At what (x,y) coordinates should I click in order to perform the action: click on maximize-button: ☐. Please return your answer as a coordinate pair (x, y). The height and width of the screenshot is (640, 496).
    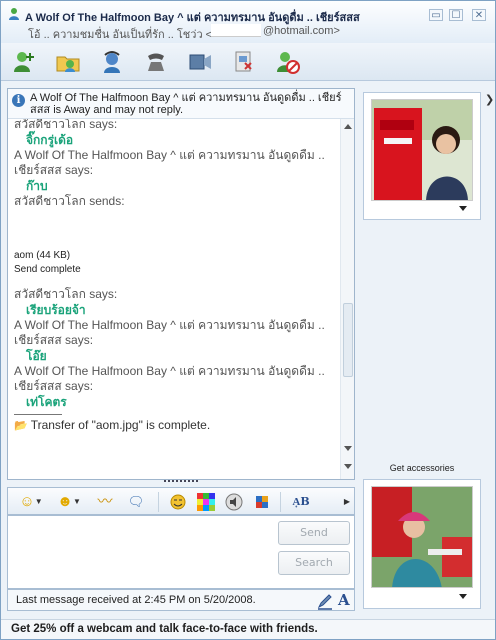
    Looking at the image, I should click on (456, 15).